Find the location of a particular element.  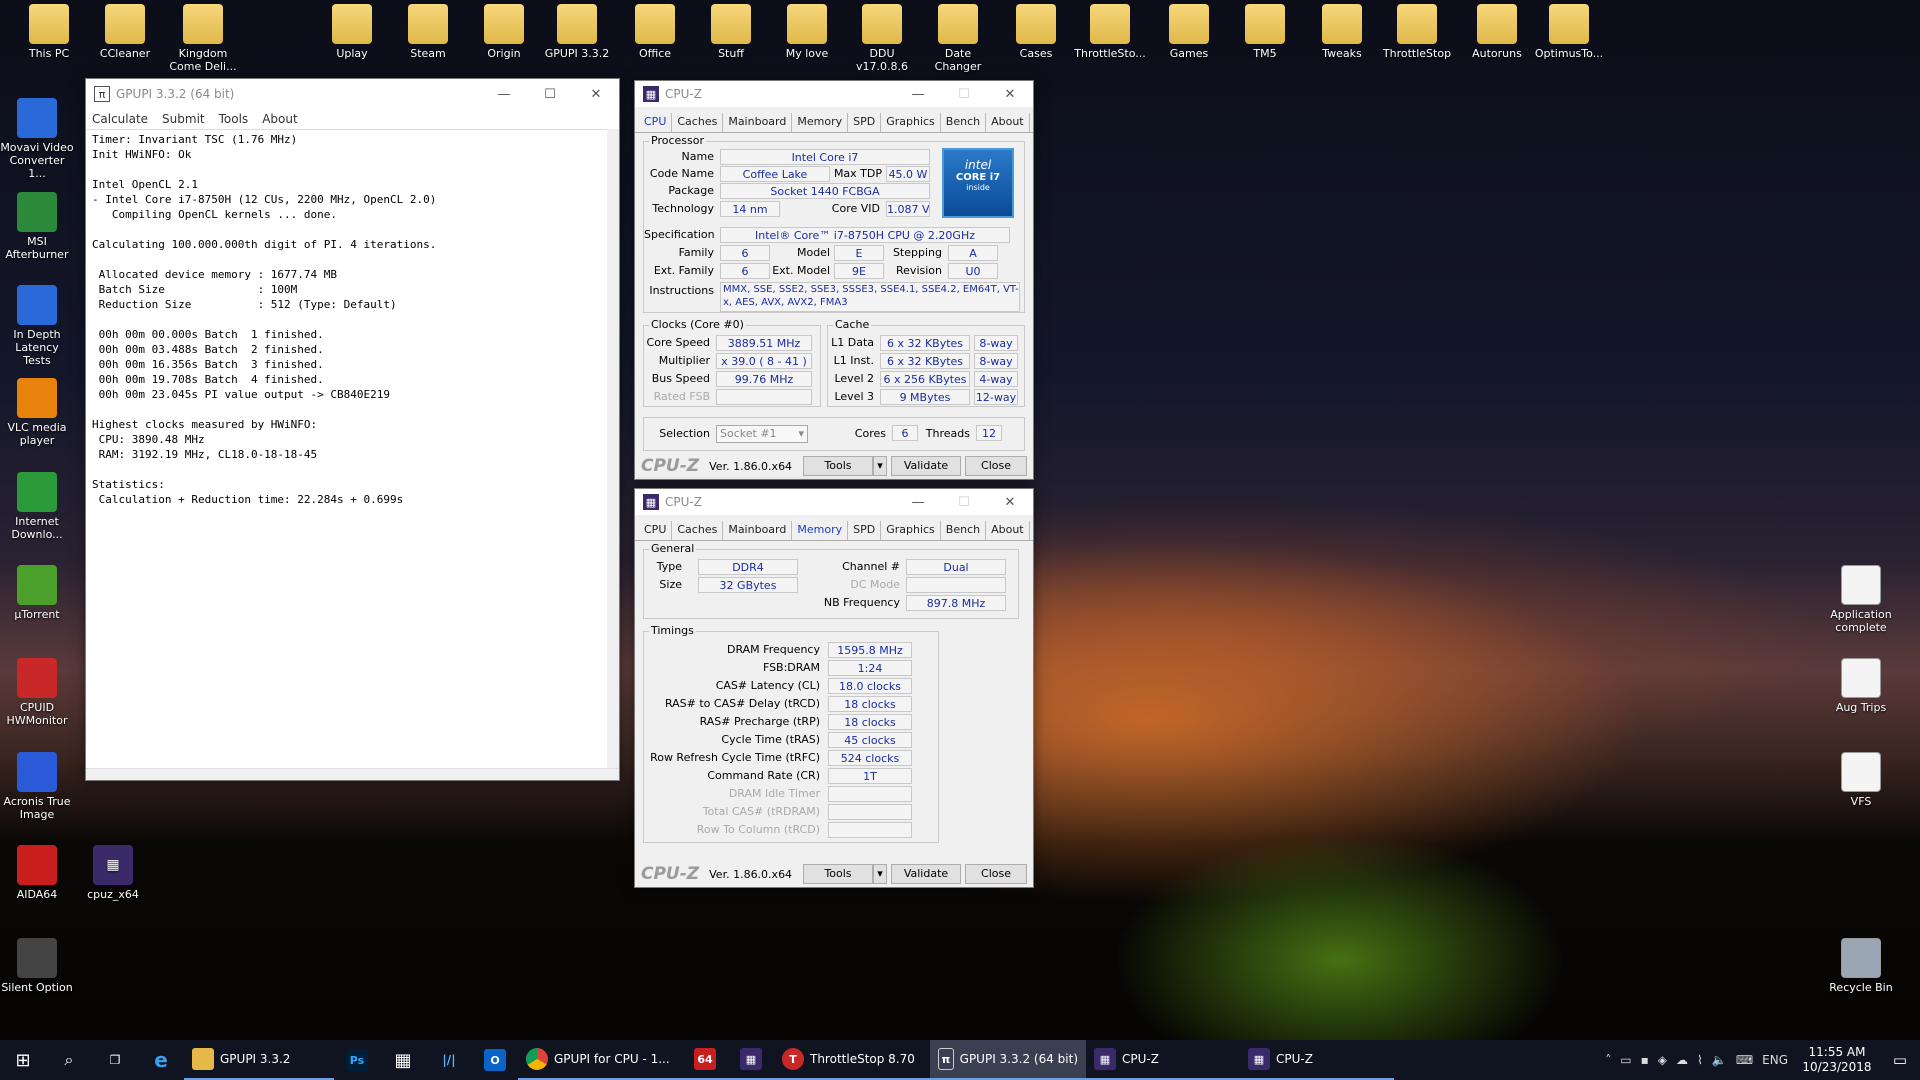

desktop-icon-this-pc: This PC is located at coordinates (49, 32).